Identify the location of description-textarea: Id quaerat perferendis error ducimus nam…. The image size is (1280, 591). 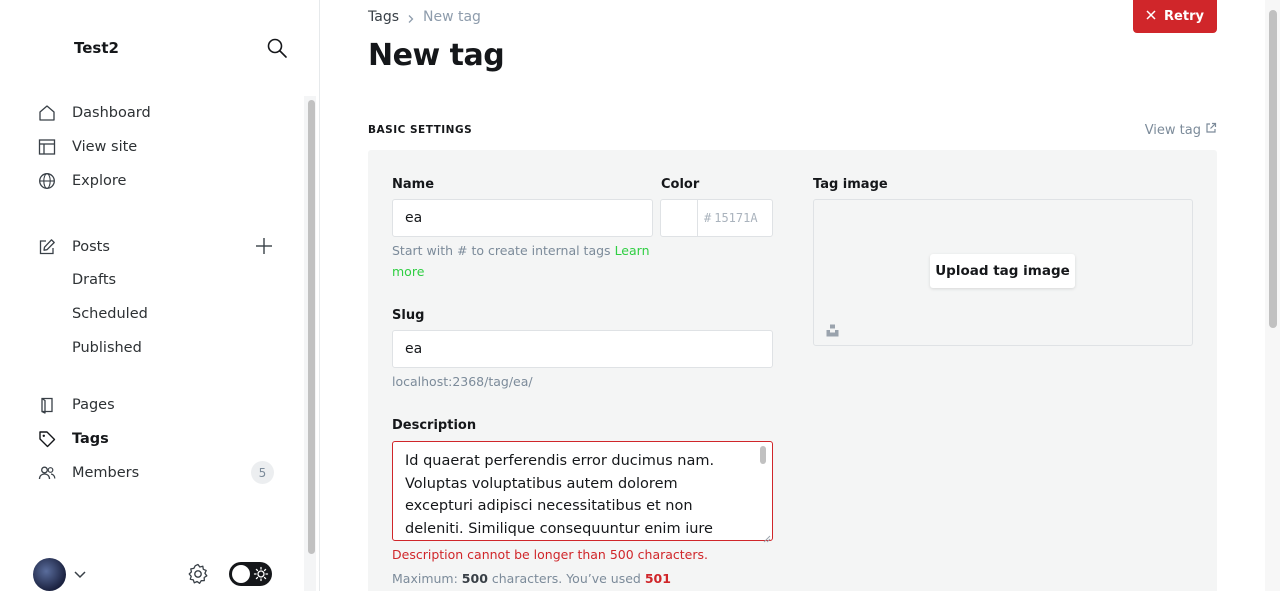
(582, 491).